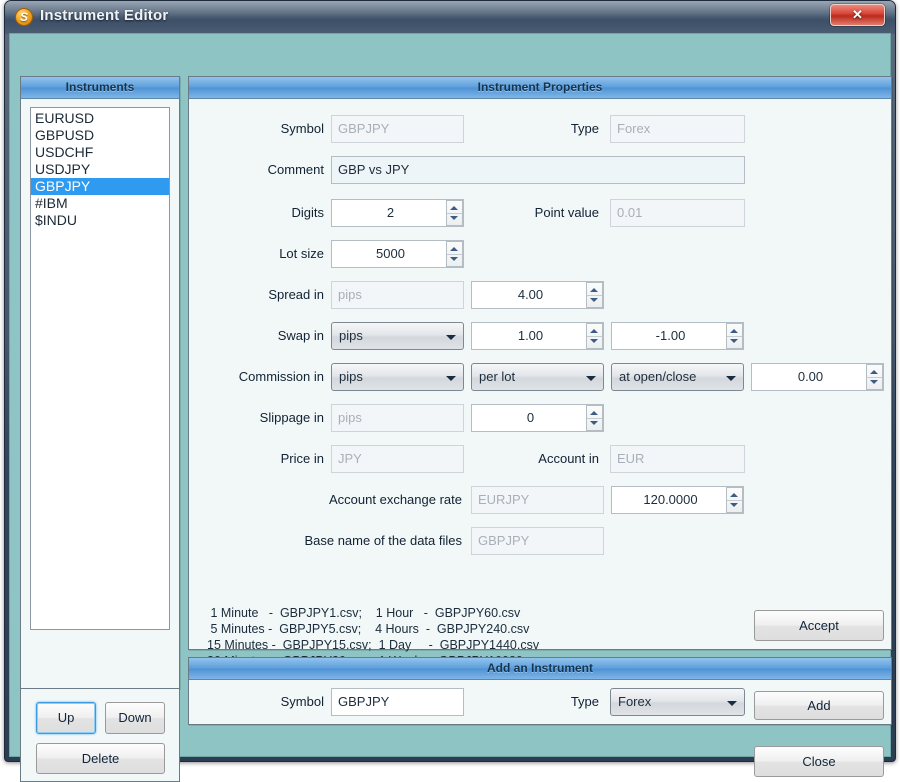 The height and width of the screenshot is (782, 900). What do you see at coordinates (302, 128) in the screenshot?
I see `symbol-label: Symbol` at bounding box center [302, 128].